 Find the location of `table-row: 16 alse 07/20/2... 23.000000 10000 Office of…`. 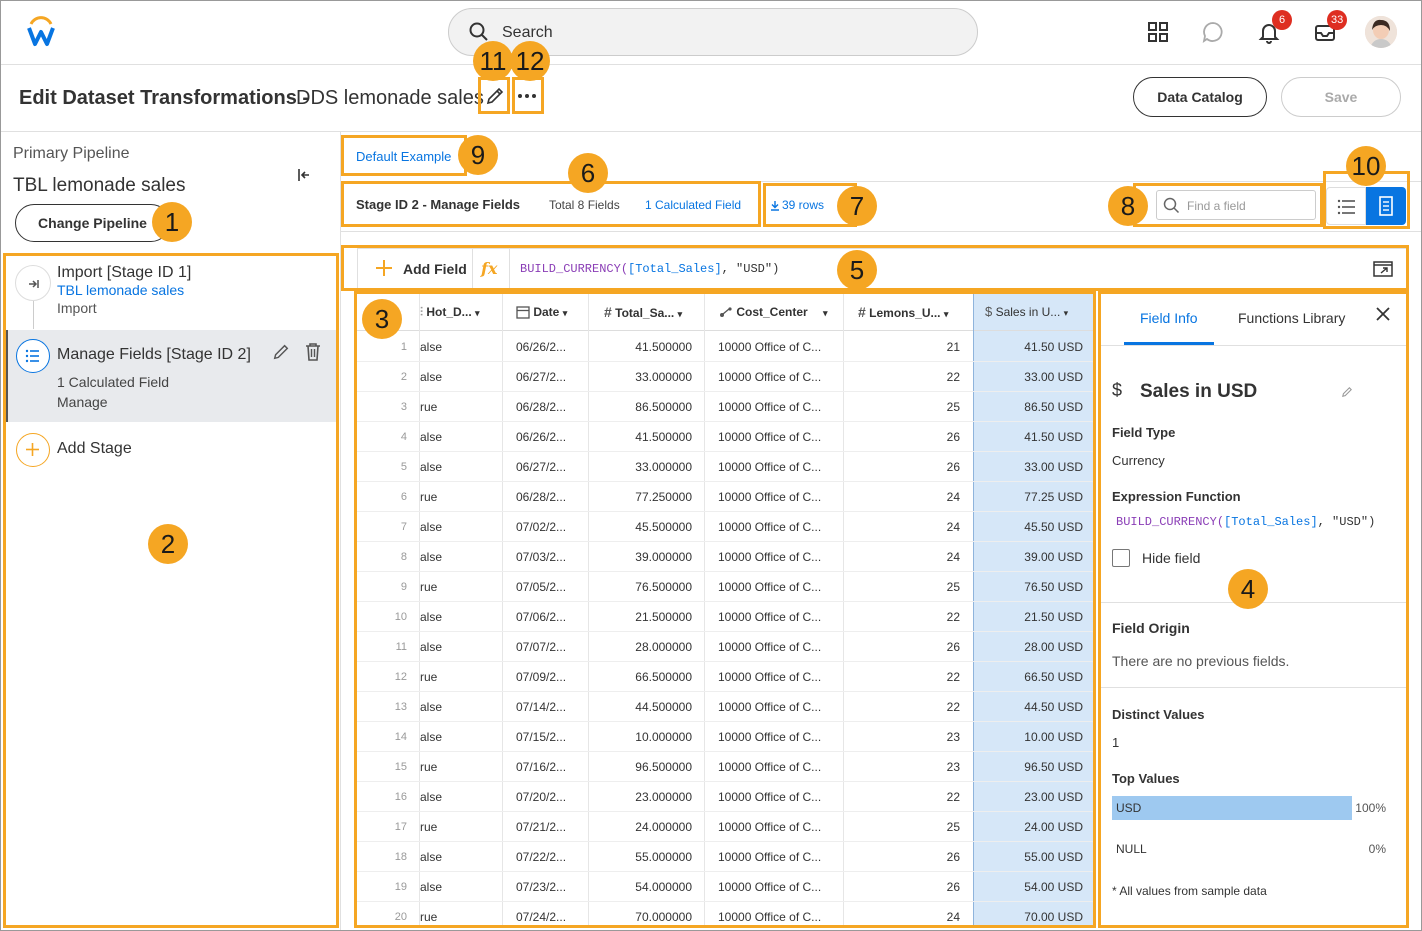

table-row: 16 alse 07/20/2... 23.000000 10000 Office of… is located at coordinates (725, 797).